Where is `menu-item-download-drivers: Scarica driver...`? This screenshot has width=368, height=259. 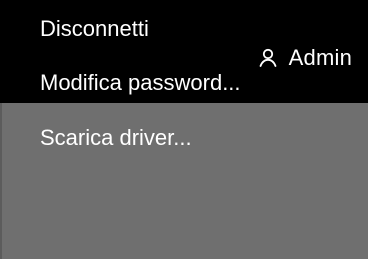 menu-item-download-drivers: Scarica driver... is located at coordinates (204, 138).